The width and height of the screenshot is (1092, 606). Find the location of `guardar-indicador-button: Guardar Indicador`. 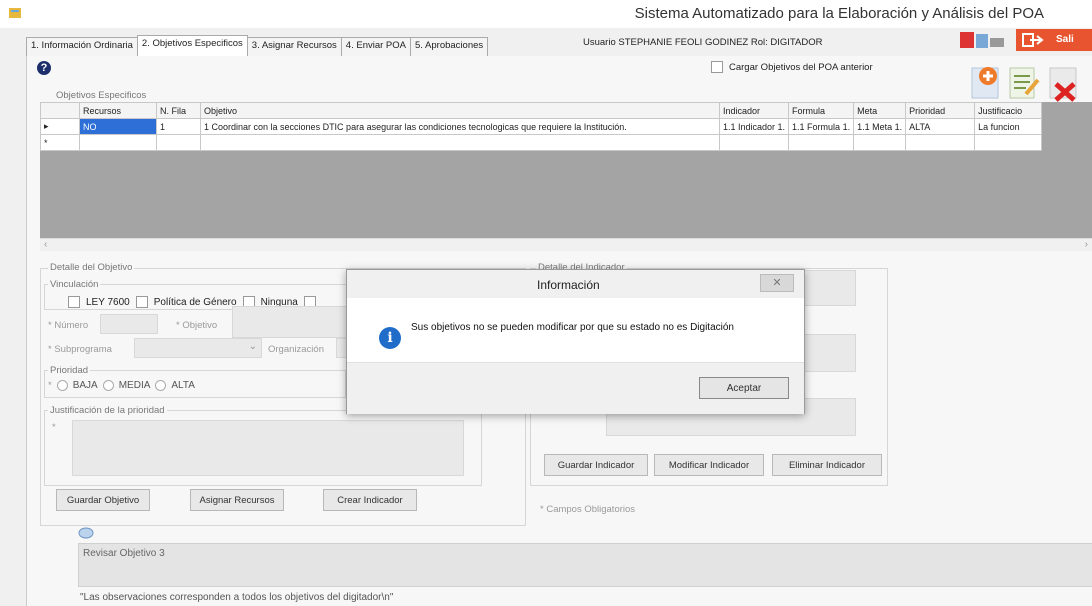

guardar-indicador-button: Guardar Indicador is located at coordinates (596, 465).